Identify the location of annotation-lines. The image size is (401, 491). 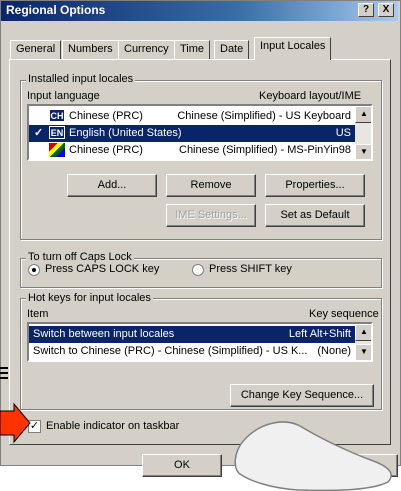
(4, 373).